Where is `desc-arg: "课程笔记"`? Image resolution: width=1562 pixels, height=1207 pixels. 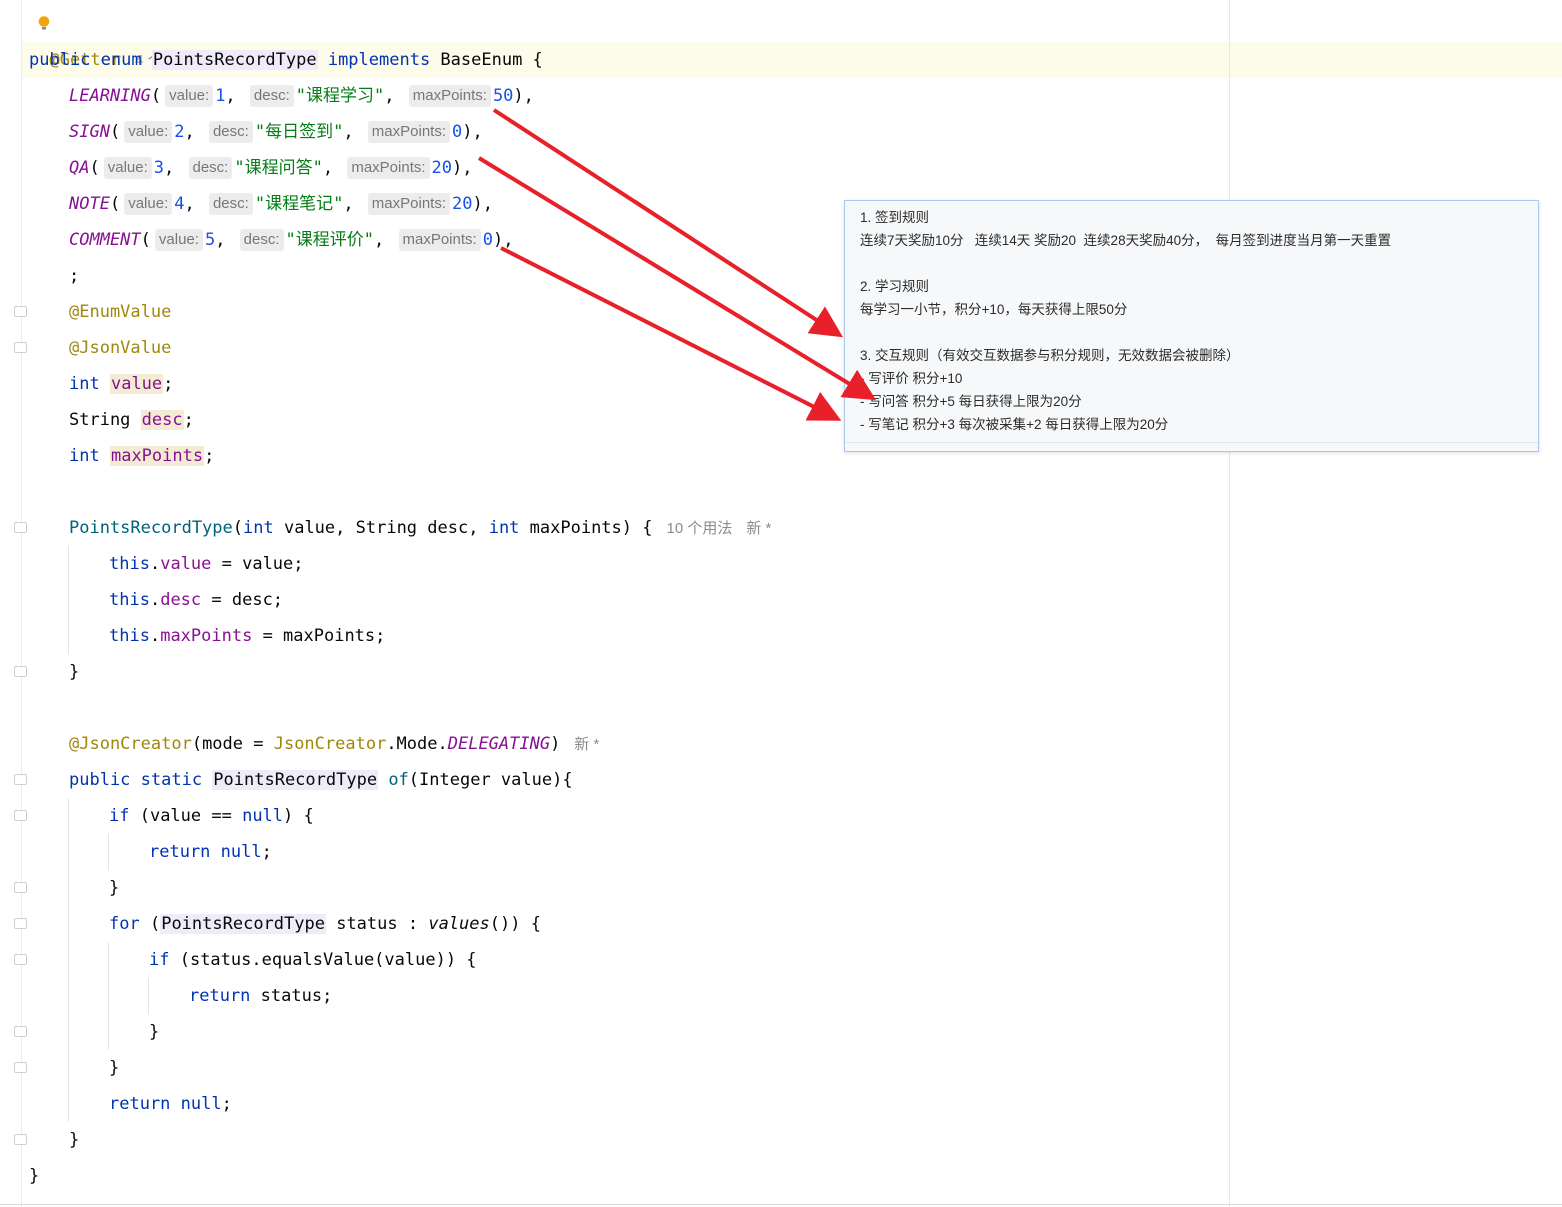 desc-arg: "课程笔记" is located at coordinates (299, 204).